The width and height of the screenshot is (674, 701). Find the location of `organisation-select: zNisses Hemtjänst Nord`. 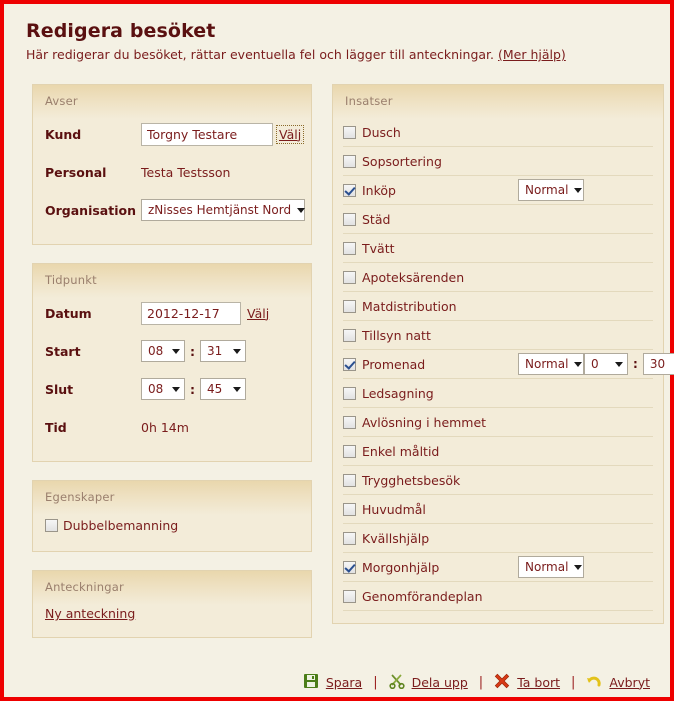

organisation-select: zNisses Hemtjänst Nord is located at coordinates (223, 210).